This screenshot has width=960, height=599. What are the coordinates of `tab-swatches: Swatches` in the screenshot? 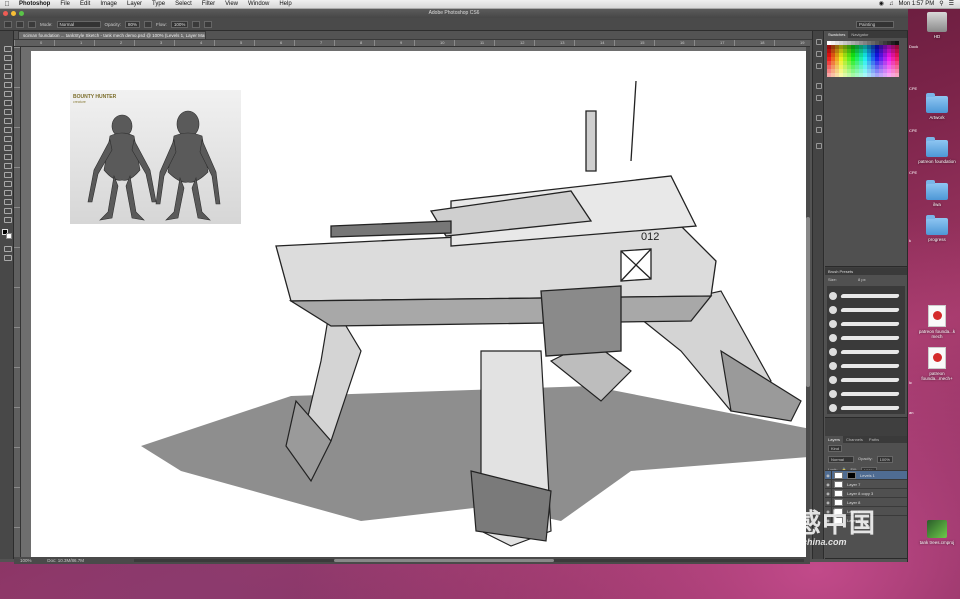 It's located at (837, 34).